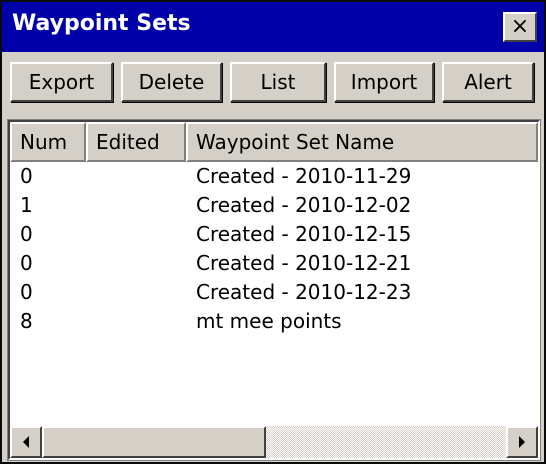 The image size is (546, 464). What do you see at coordinates (101, 23) in the screenshot?
I see `window-title: Waypoint Sets` at bounding box center [101, 23].